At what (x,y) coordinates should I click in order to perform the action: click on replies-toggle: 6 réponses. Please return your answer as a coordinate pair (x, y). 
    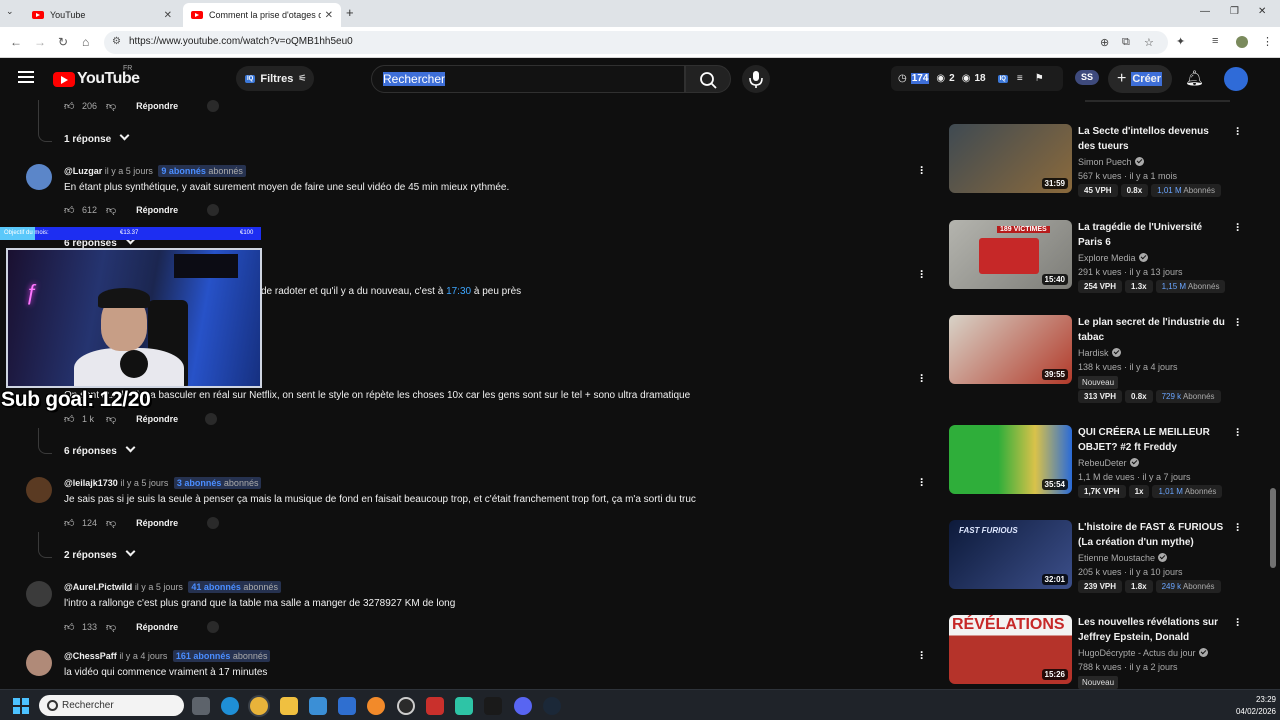
    Looking at the image, I should click on (100, 449).